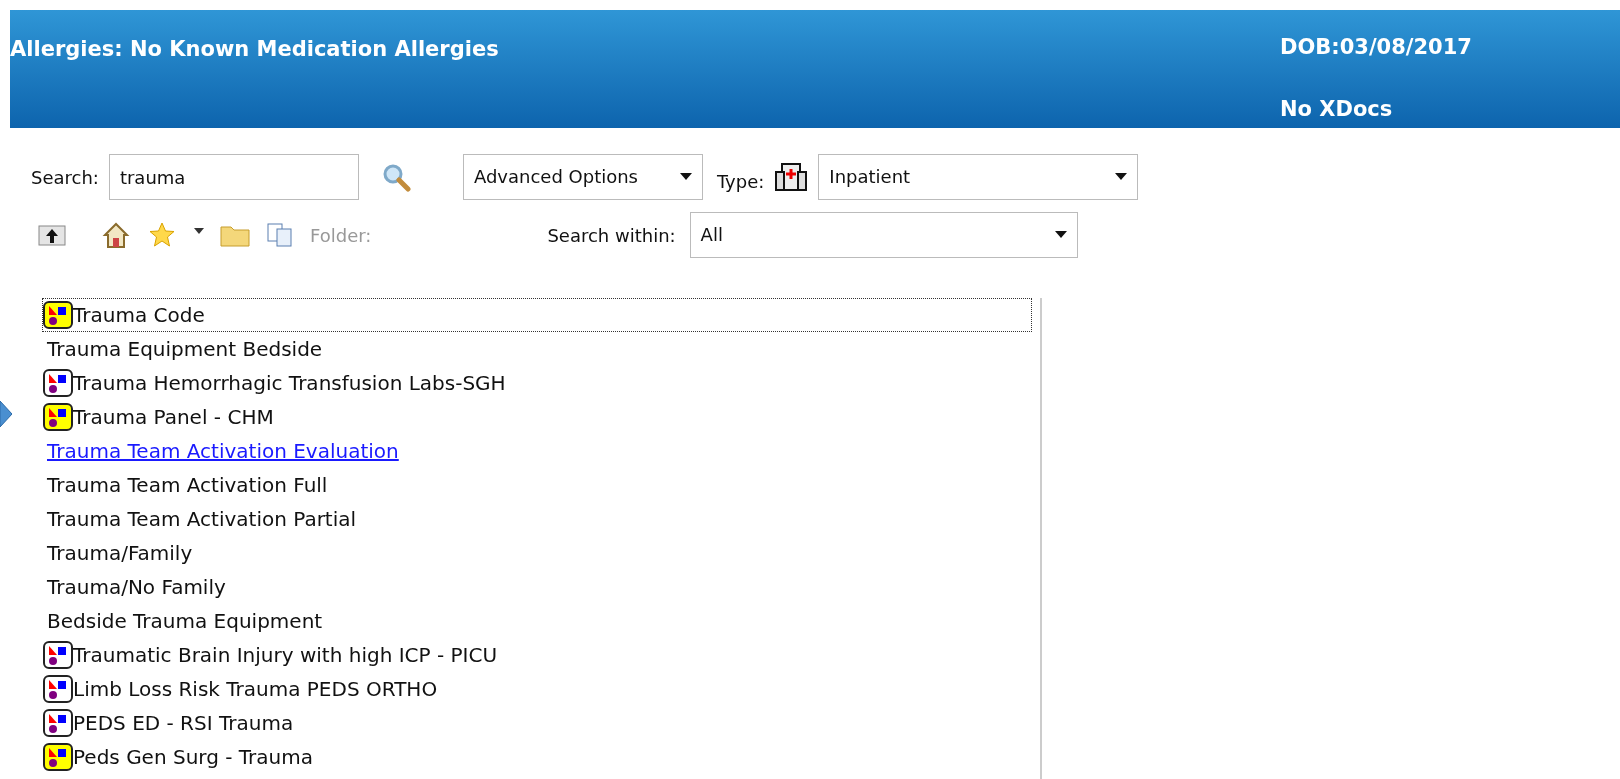  Describe the element at coordinates (65, 177) in the screenshot. I see `search-label: Search:` at that location.